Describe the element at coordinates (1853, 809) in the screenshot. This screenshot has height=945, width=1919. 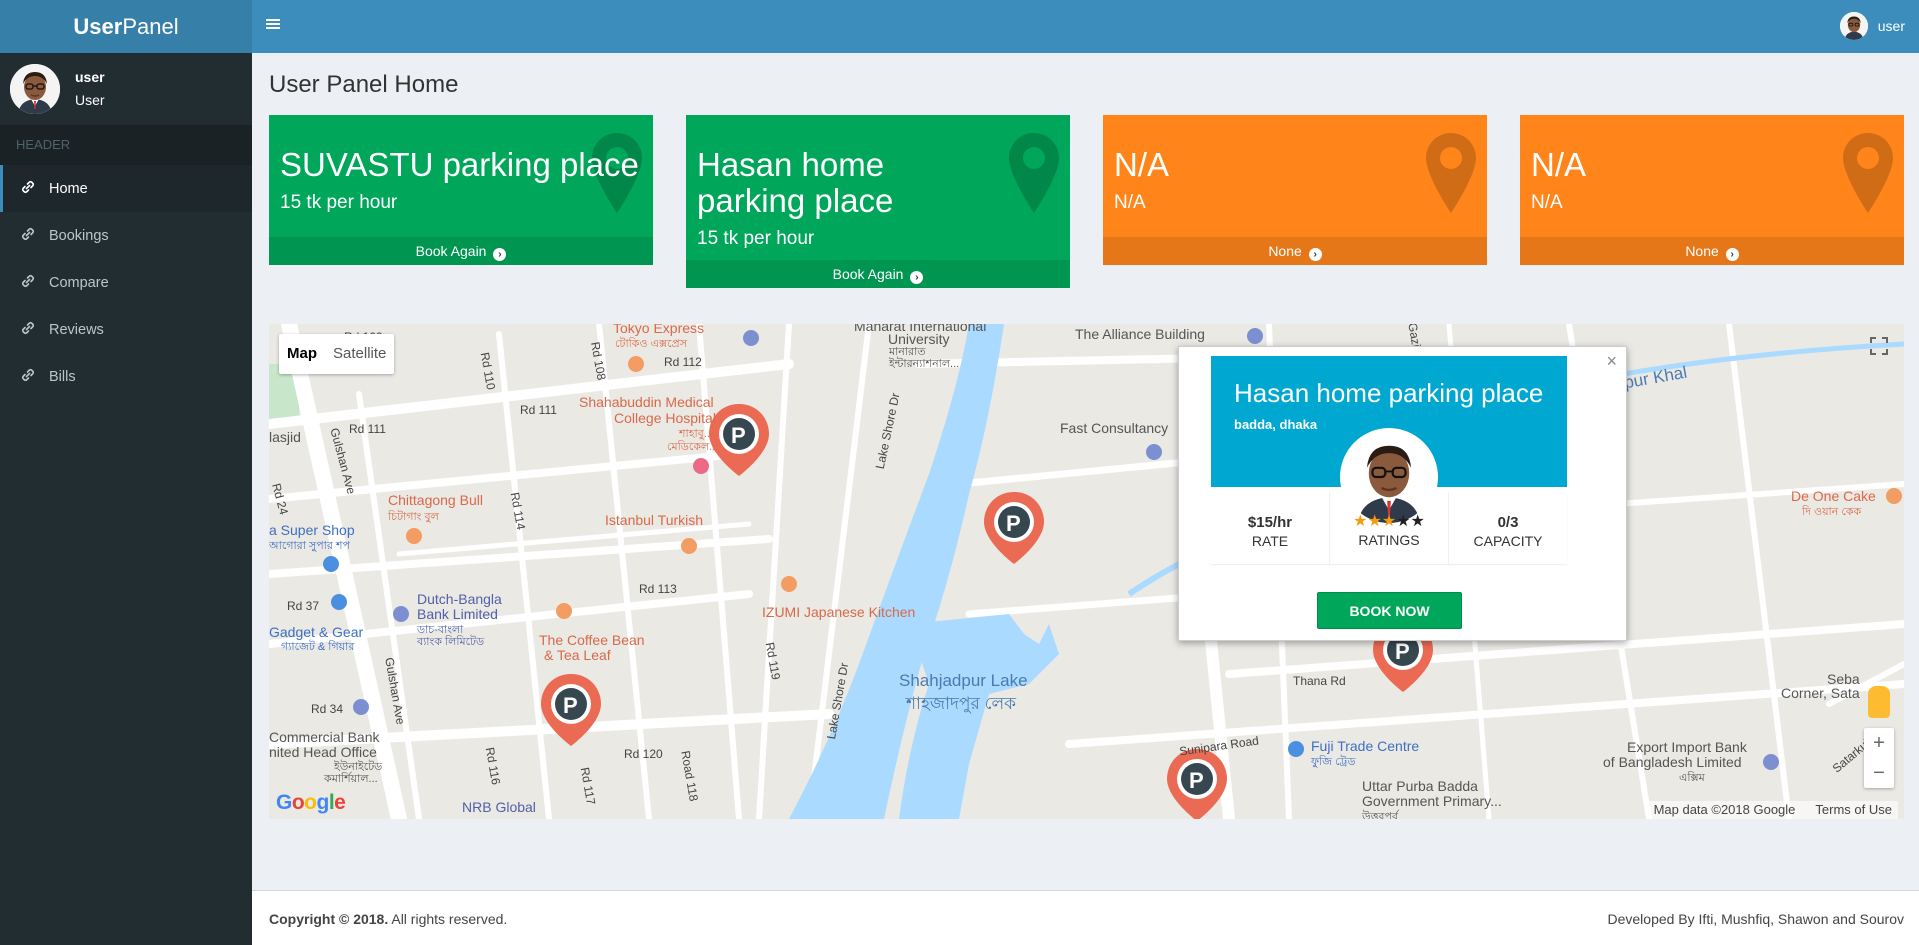
I see `terms-of-use-link: Terms of Use` at that location.